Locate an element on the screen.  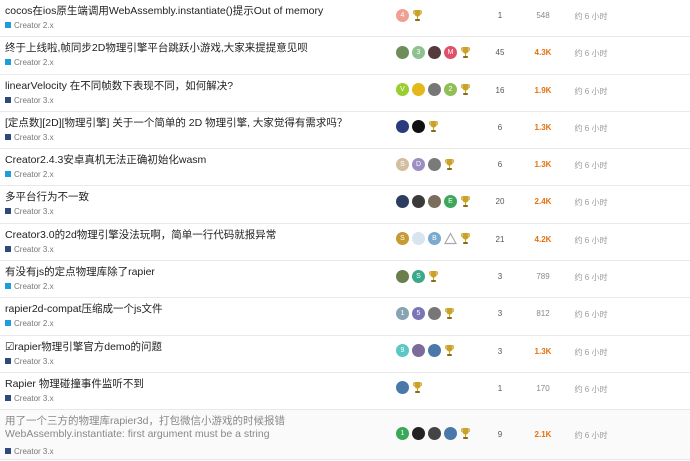
topic-posters: 4 is located at coordinates (409, 15).